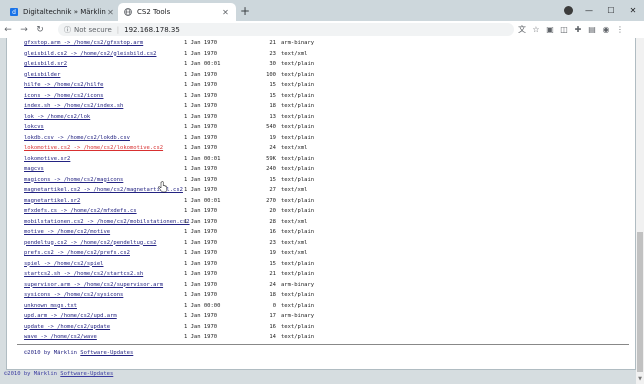  Describe the element at coordinates (522, 29) in the screenshot. I see `translate-icon: ⽂` at that location.